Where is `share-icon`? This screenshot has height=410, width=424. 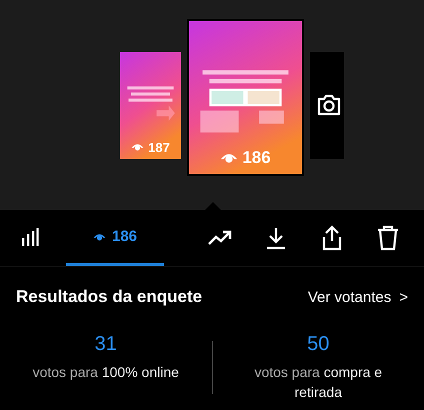 share-icon is located at coordinates (332, 238).